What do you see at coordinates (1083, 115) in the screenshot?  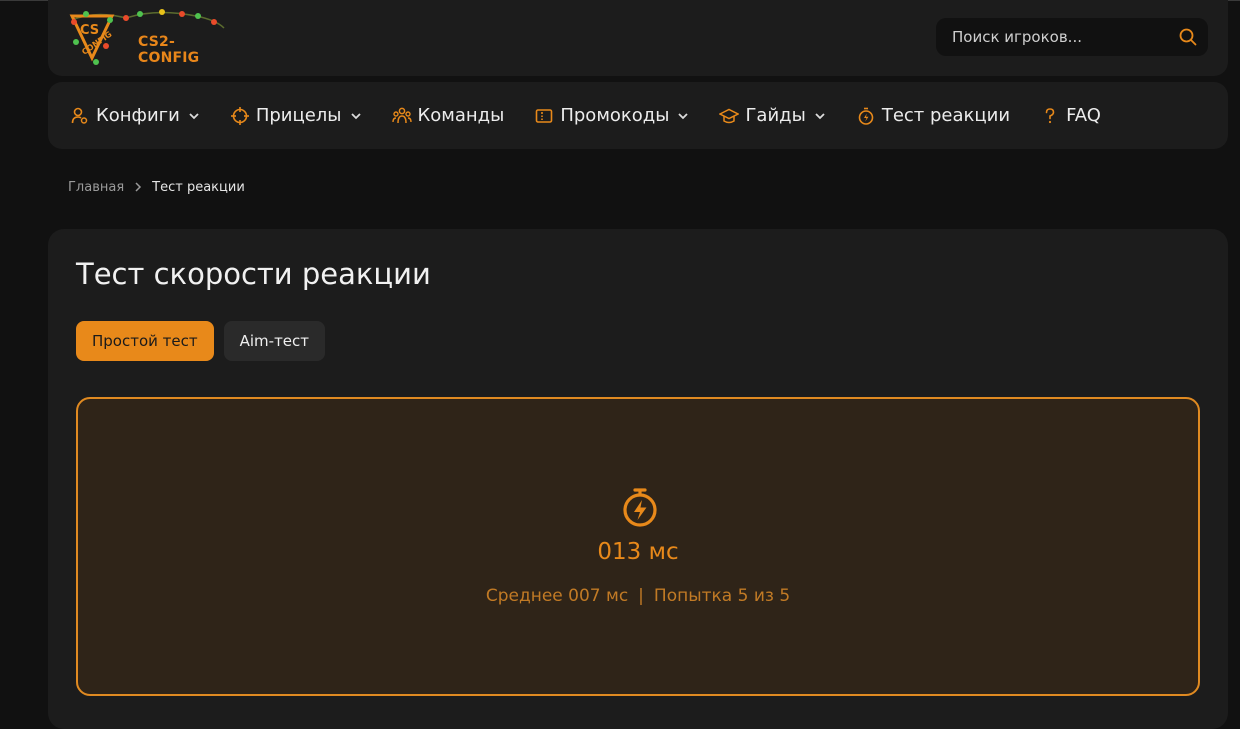 I see `nav-item-label: FAQ` at bounding box center [1083, 115].